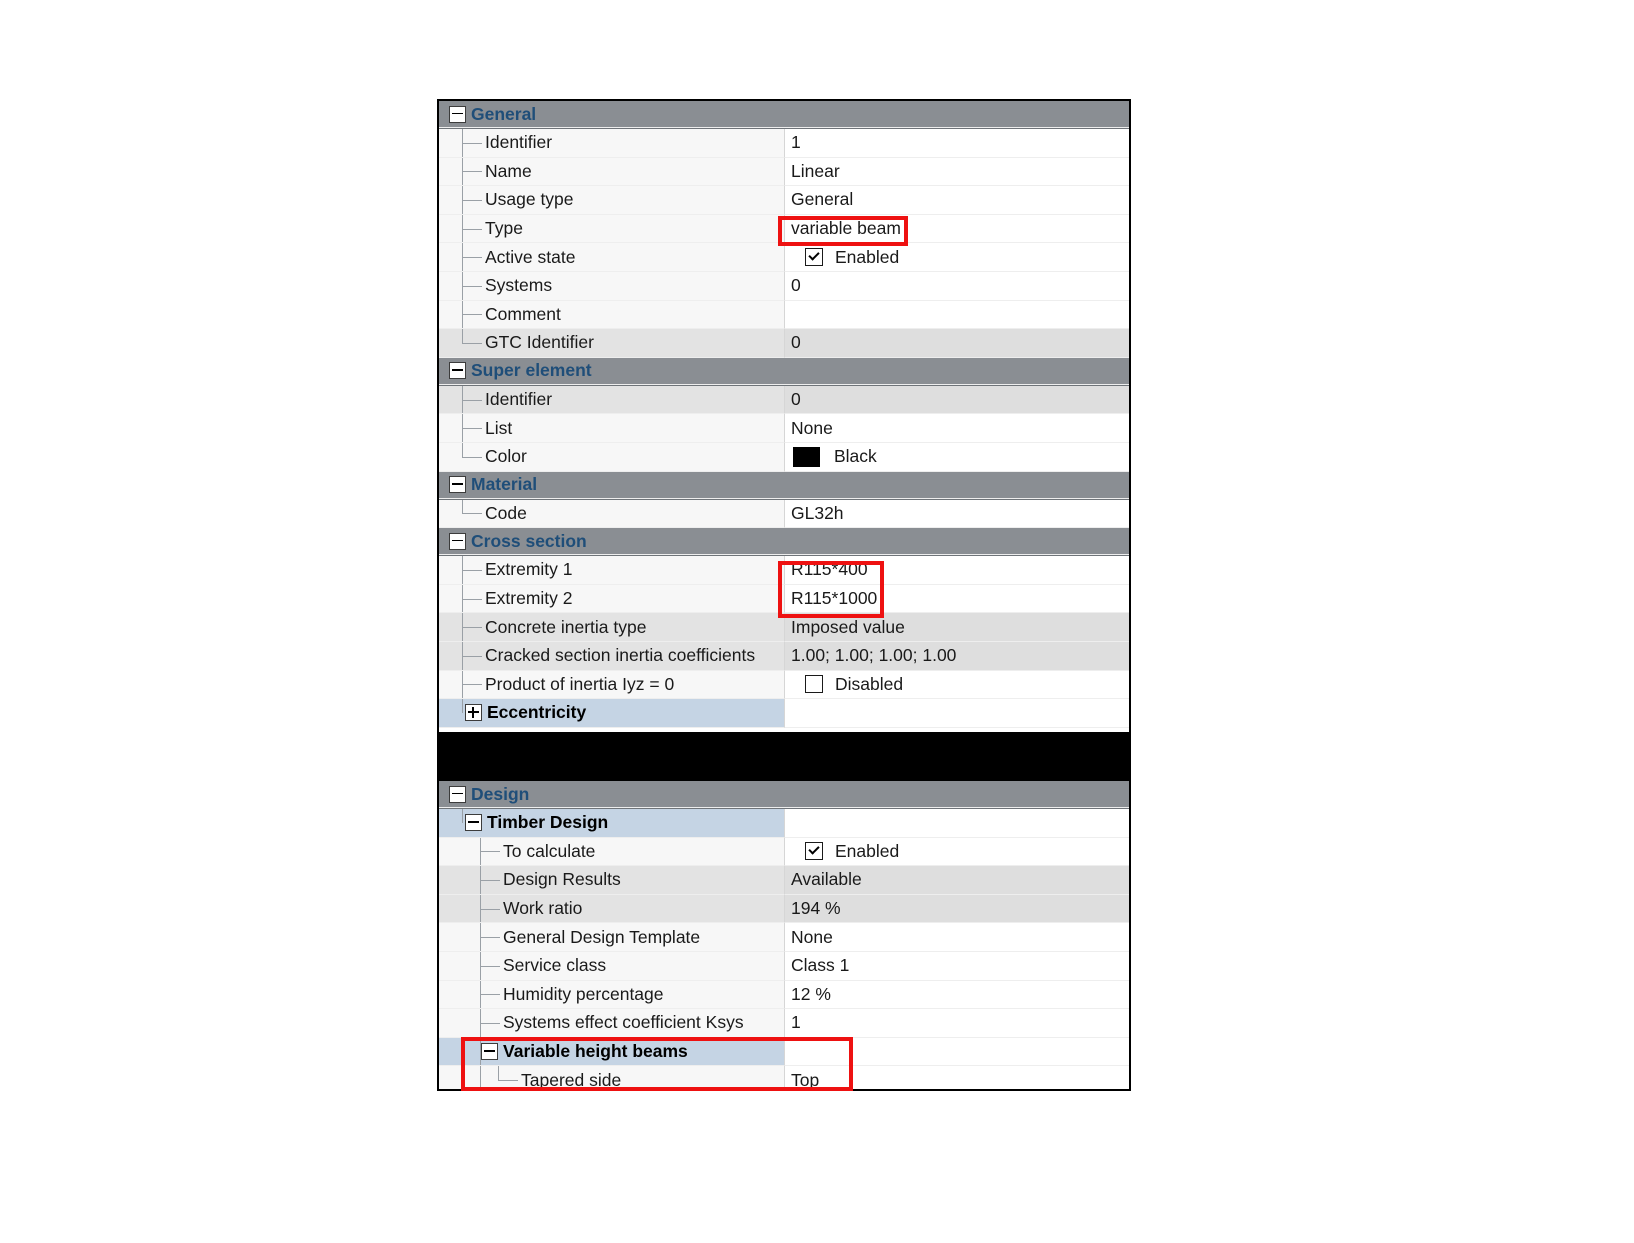 The image size is (1634, 1243). I want to click on property-value-tapered-side: Top, so click(957, 1077).